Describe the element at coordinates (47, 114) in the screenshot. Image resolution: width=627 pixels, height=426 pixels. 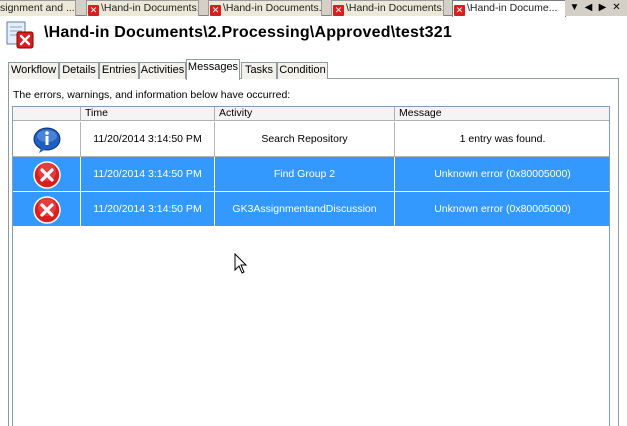
I see `column-header-icon` at that location.